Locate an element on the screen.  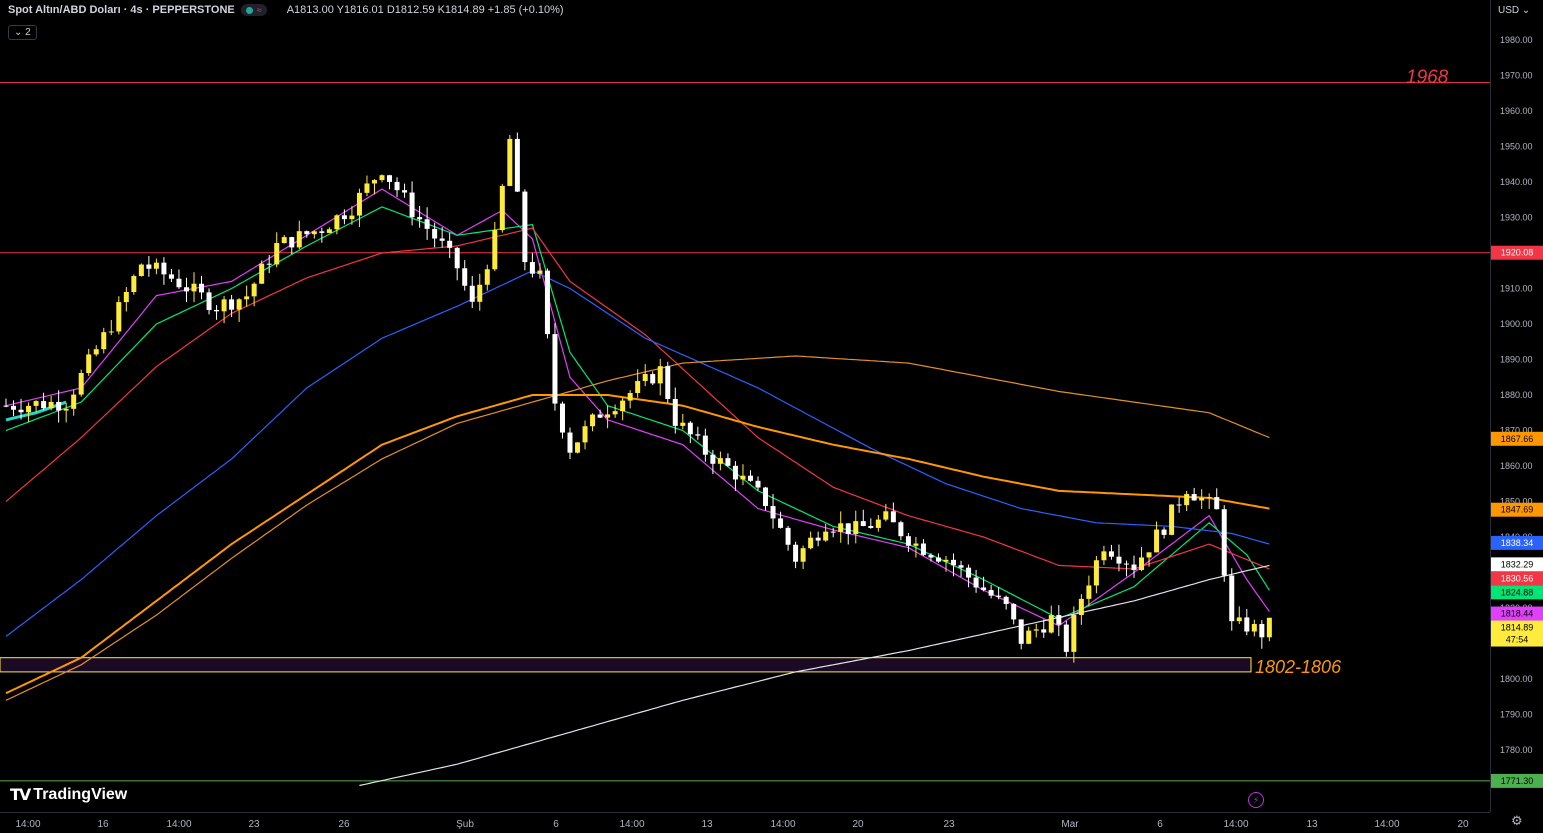
currency-selector: USD ⌄ is located at coordinates (1514, 10).